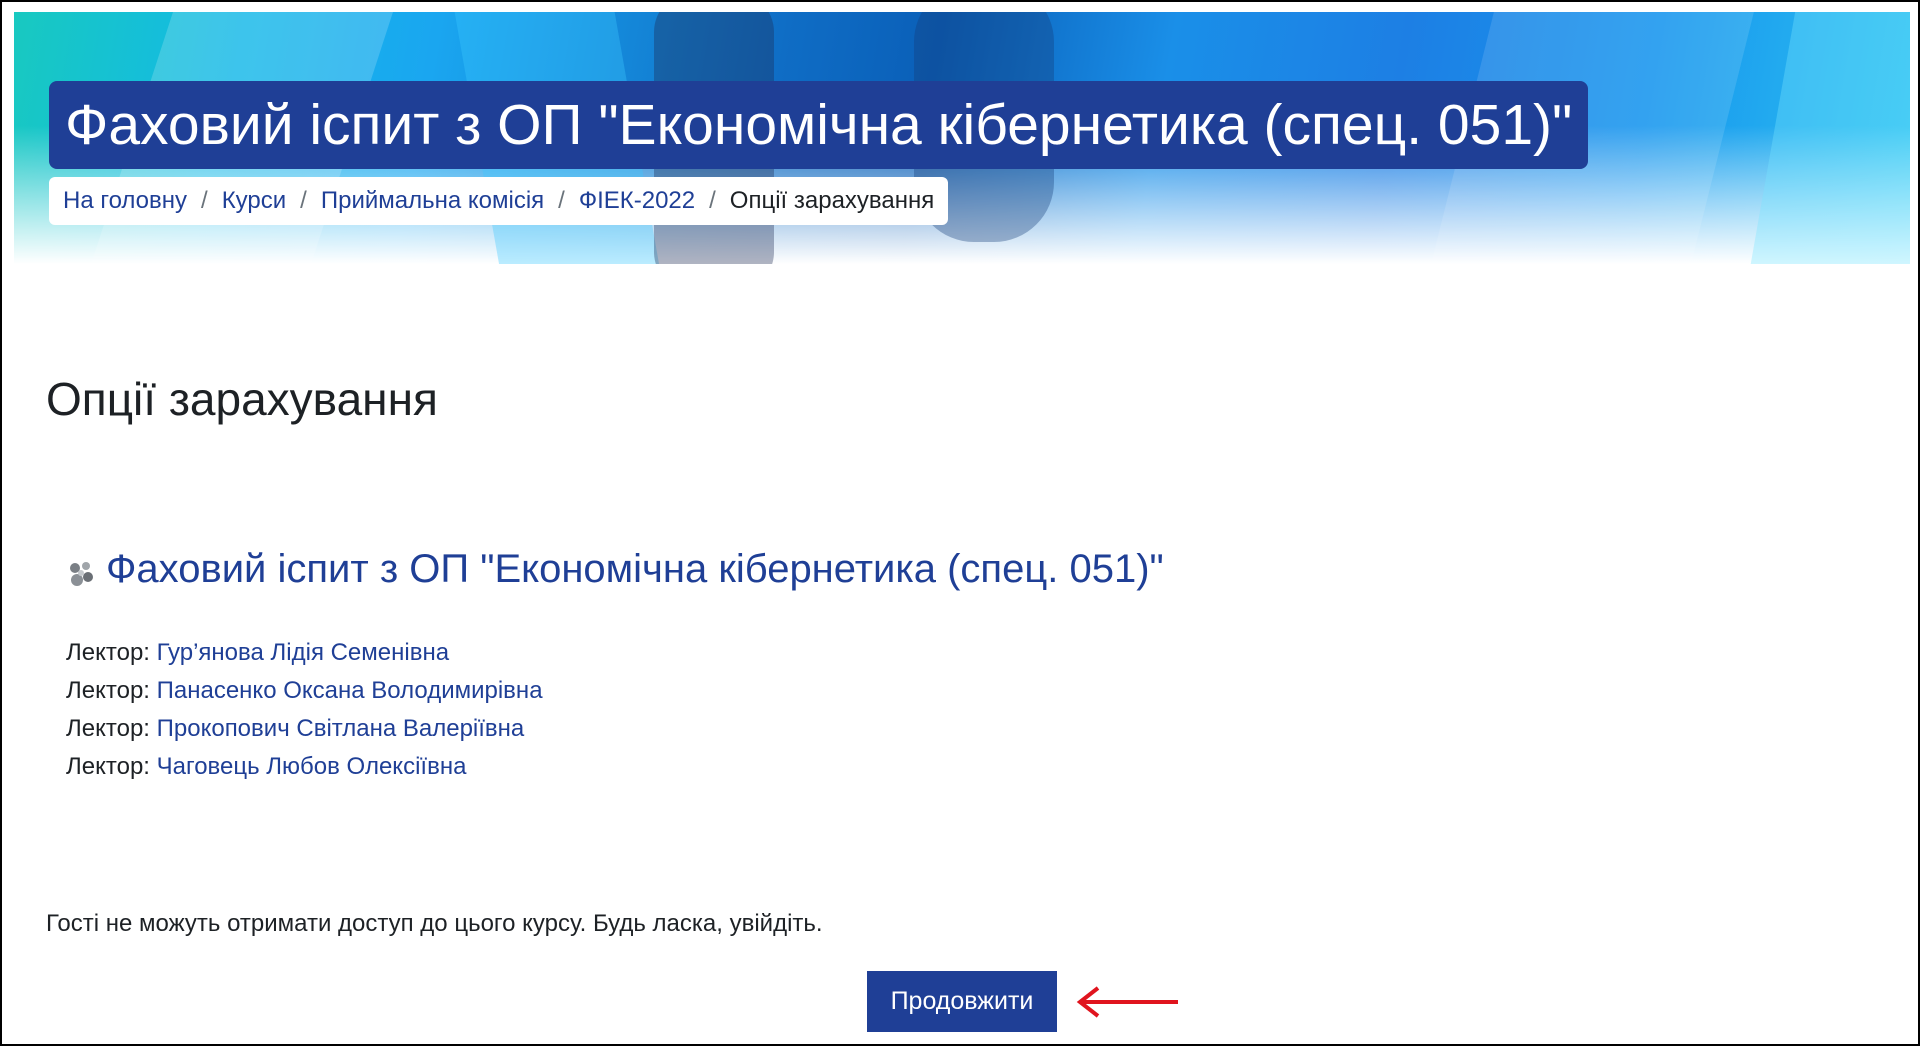 This screenshot has width=1920, height=1046. What do you see at coordinates (341, 728) in the screenshot?
I see `teacher-link: Прокопович Світлана Валеріївна` at bounding box center [341, 728].